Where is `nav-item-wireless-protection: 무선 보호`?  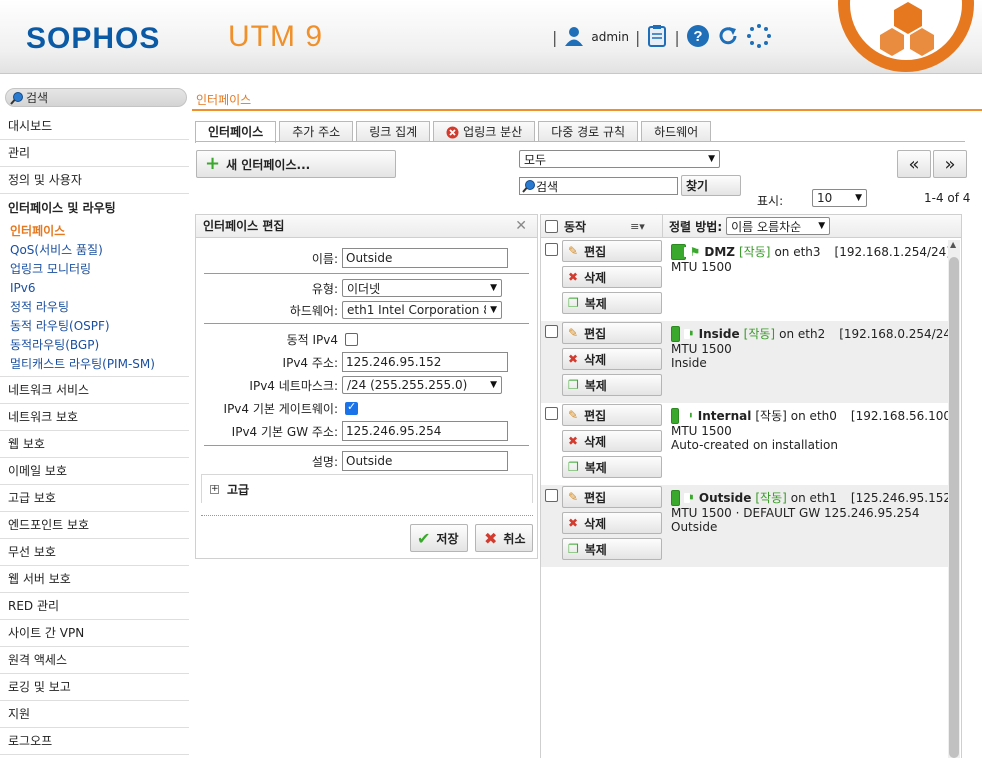 nav-item-wireless-protection: 무선 보호 is located at coordinates (94, 552).